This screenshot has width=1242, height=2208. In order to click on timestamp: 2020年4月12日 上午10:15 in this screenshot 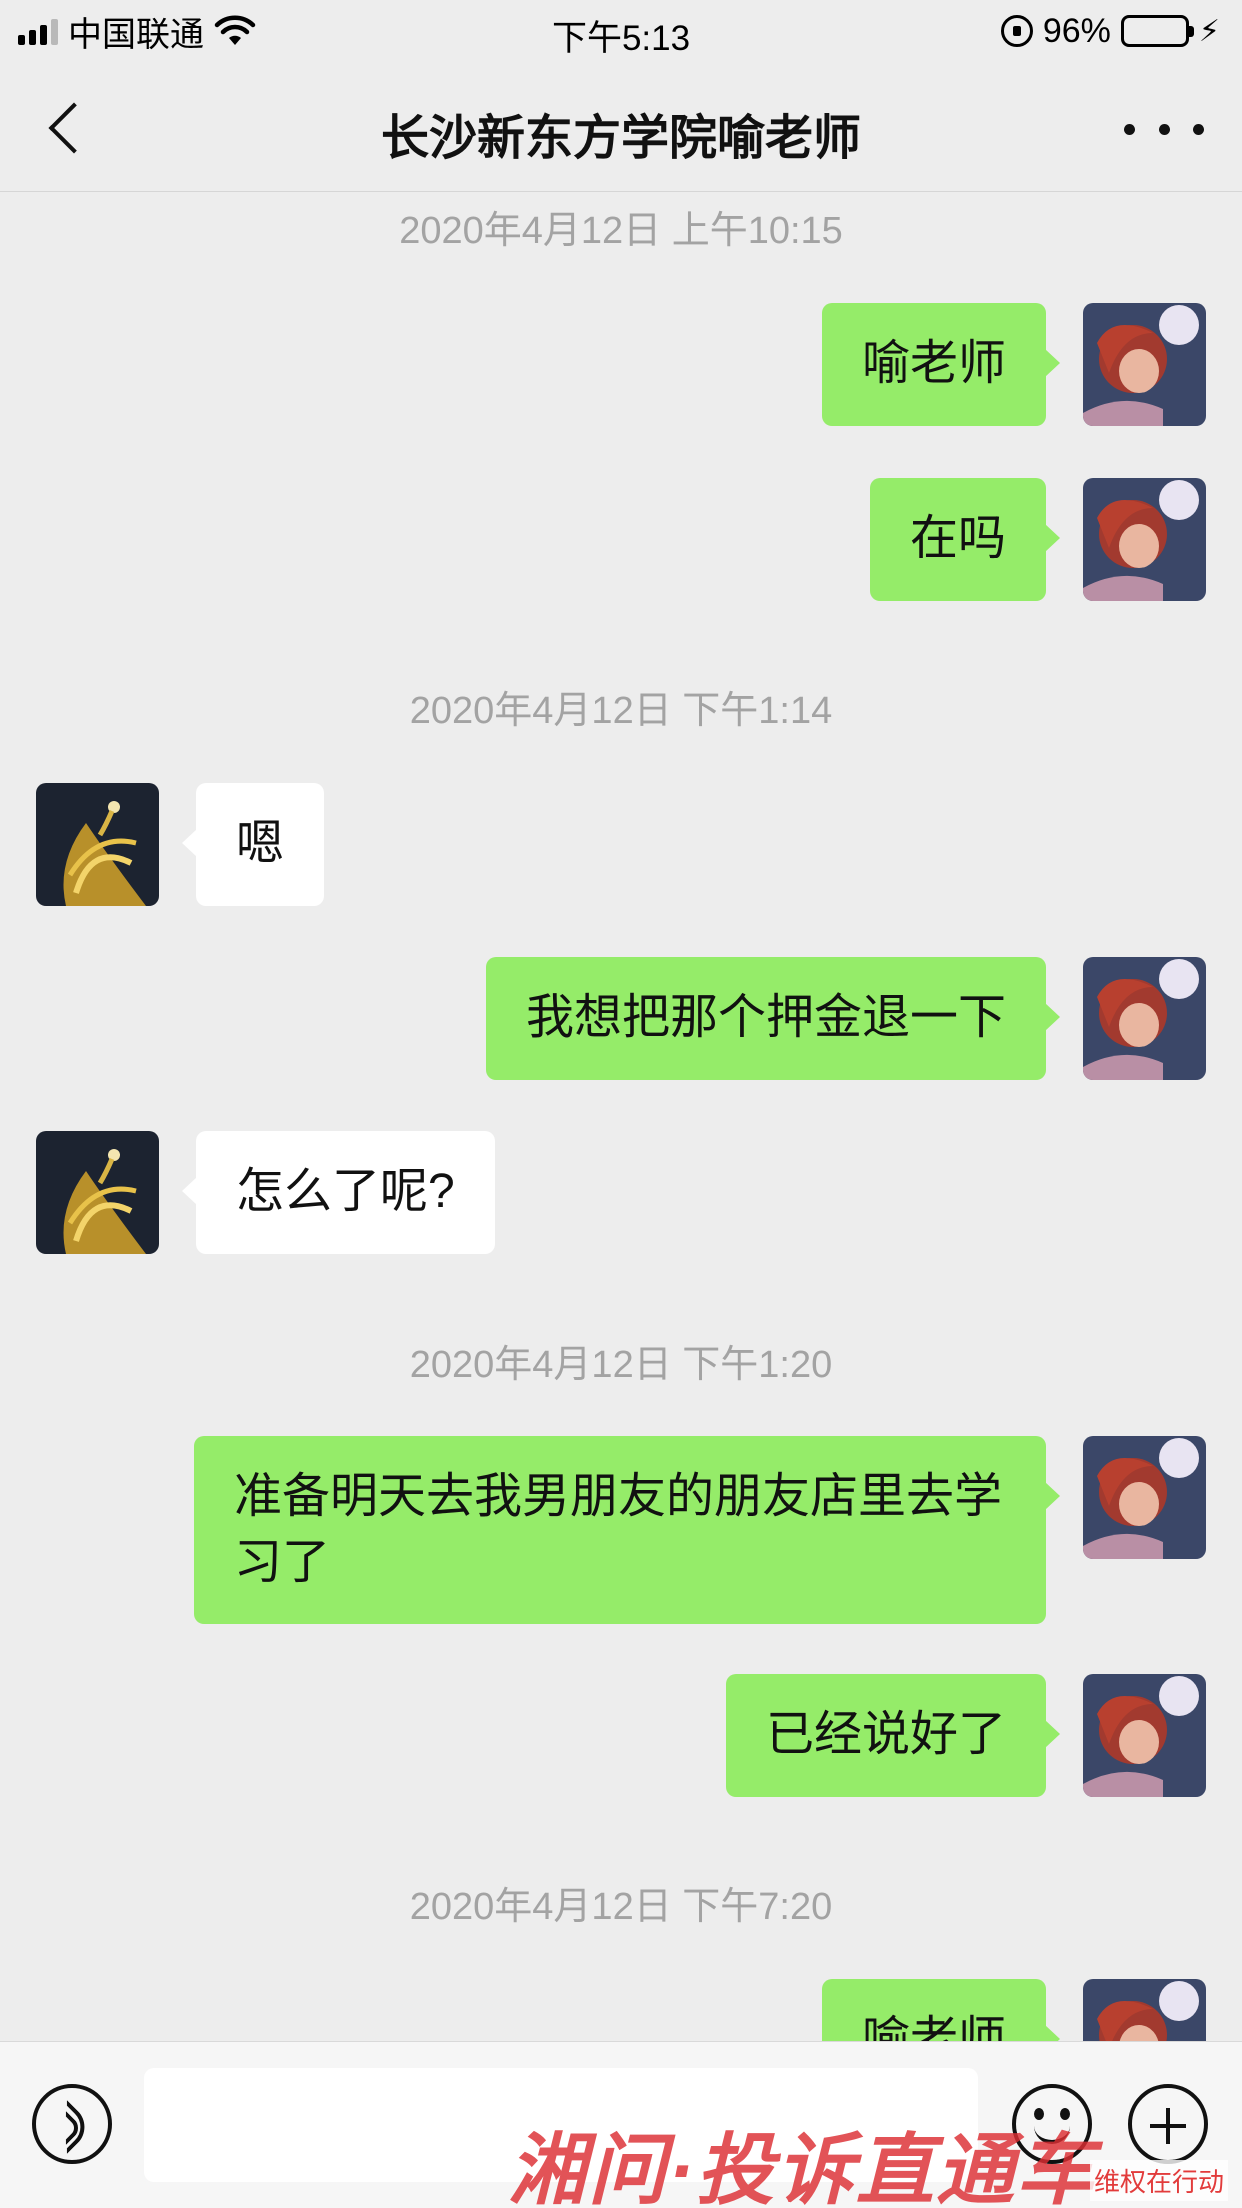, I will do `click(621, 231)`.